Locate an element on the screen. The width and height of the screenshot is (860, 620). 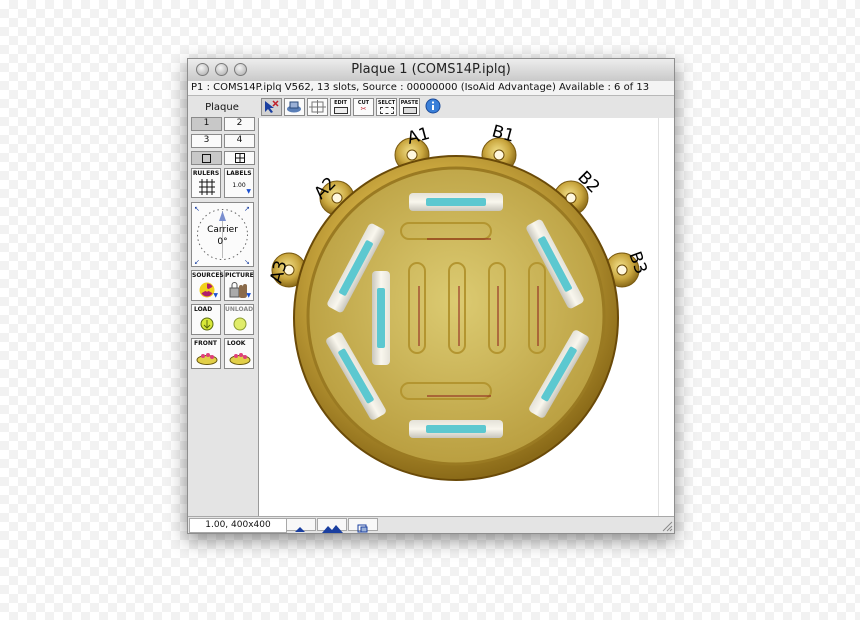
title-bar: Plaque 1 (COMS14P.iplq) is located at coordinates (431, 70).